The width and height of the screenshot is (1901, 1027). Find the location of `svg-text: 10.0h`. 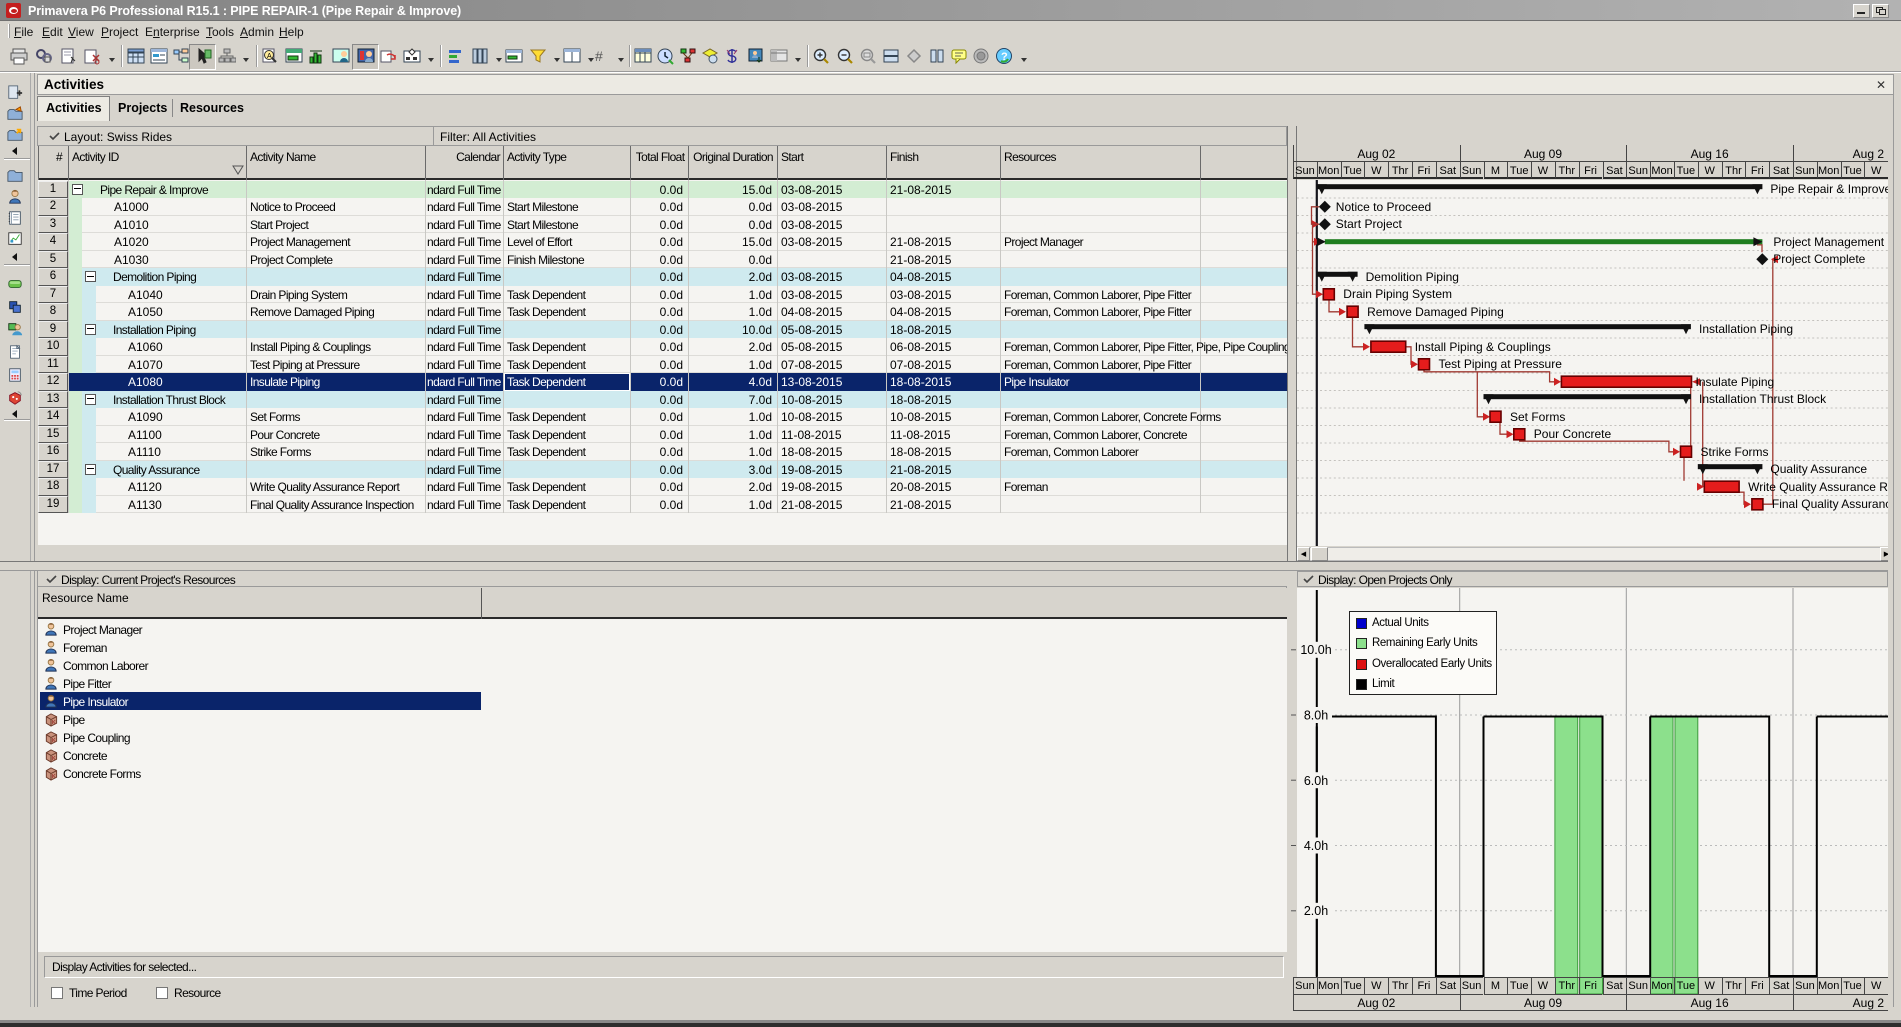

svg-text: 10.0h is located at coordinates (1315, 650).